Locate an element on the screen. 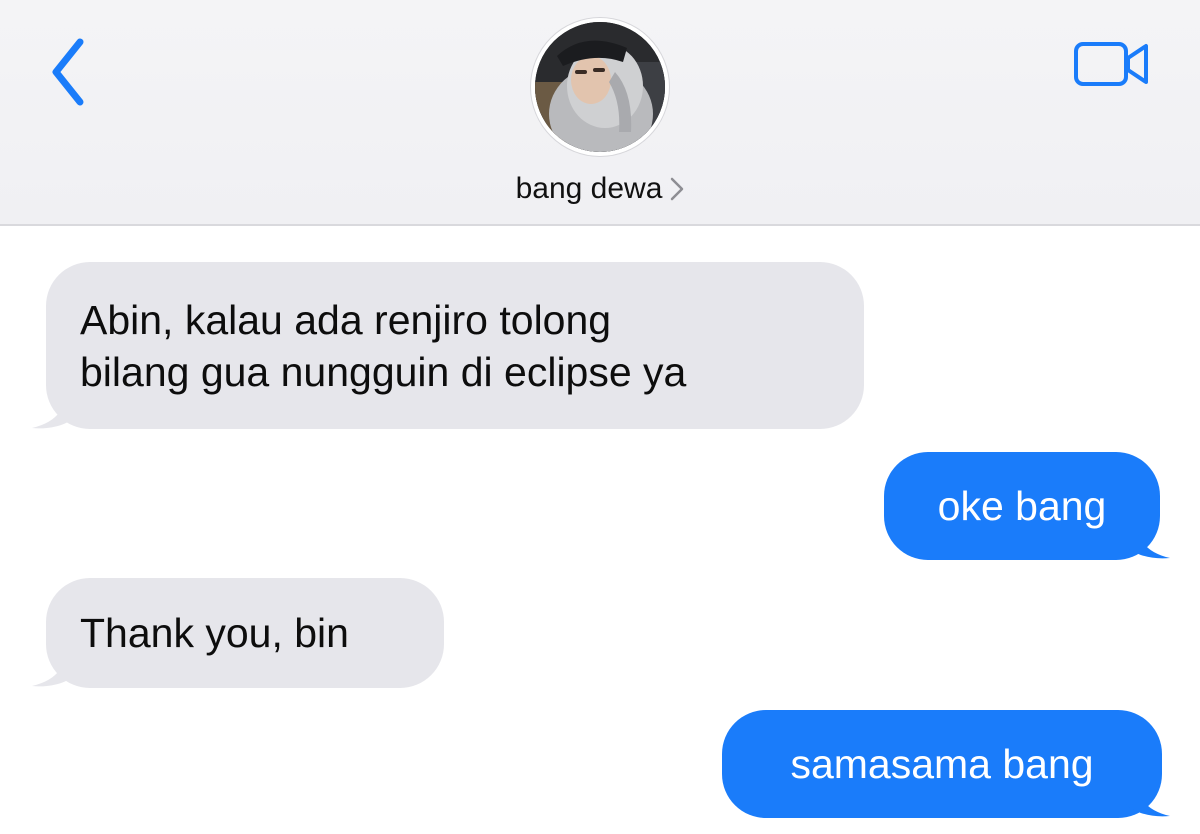 This screenshot has width=1200, height=834. contact-name-button: bang dewa is located at coordinates (600, 189).